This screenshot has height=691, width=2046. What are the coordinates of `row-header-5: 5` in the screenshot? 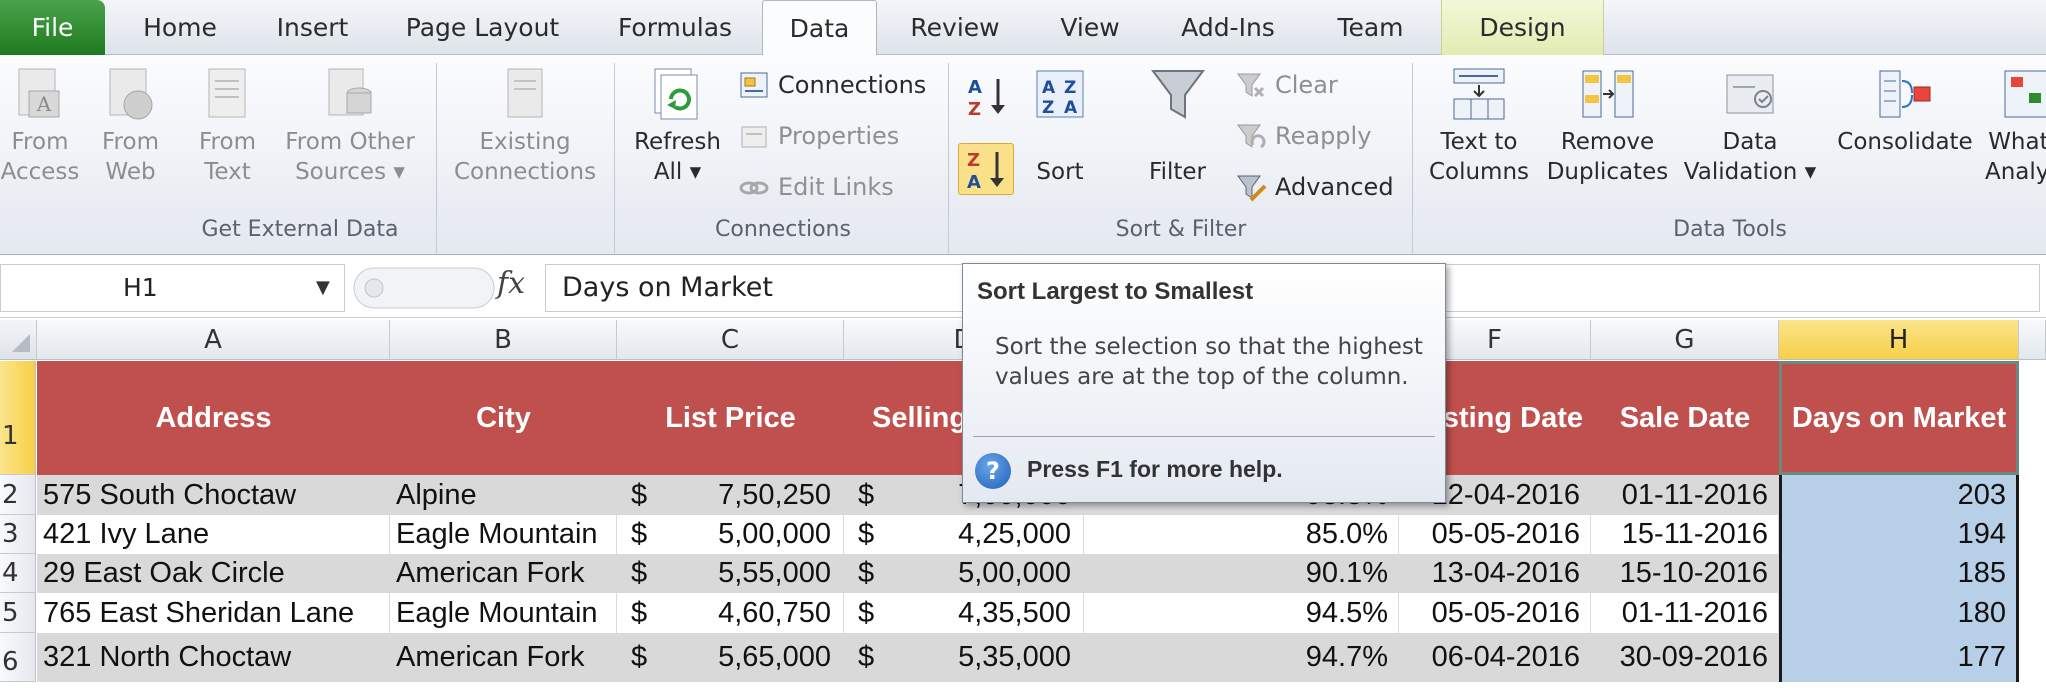 It's located at (18, 613).